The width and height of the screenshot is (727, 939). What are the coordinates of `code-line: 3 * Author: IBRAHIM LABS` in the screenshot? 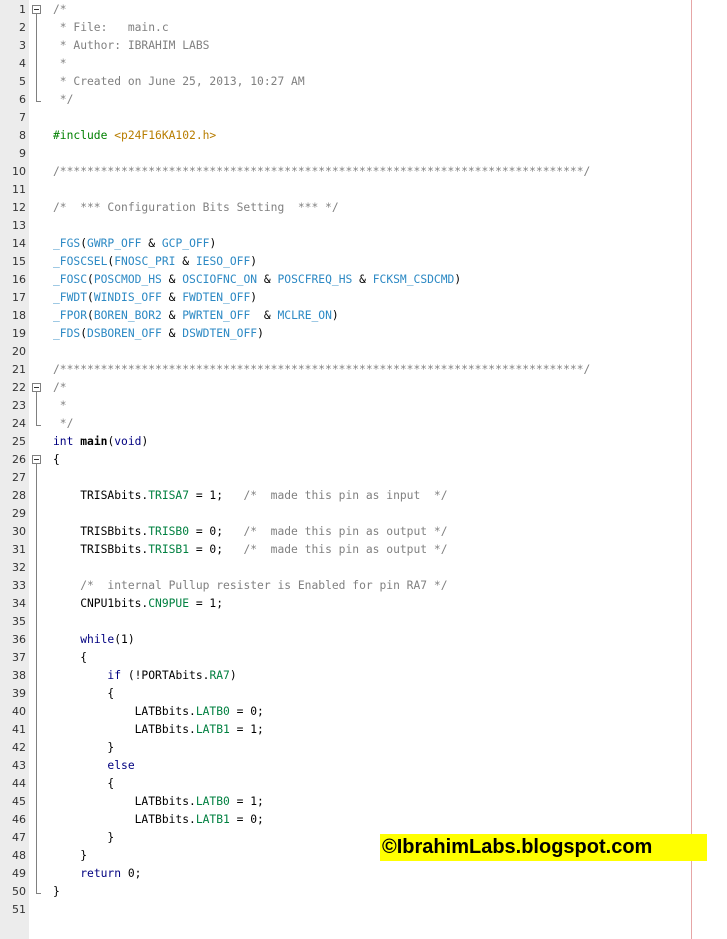 It's located at (363, 46).